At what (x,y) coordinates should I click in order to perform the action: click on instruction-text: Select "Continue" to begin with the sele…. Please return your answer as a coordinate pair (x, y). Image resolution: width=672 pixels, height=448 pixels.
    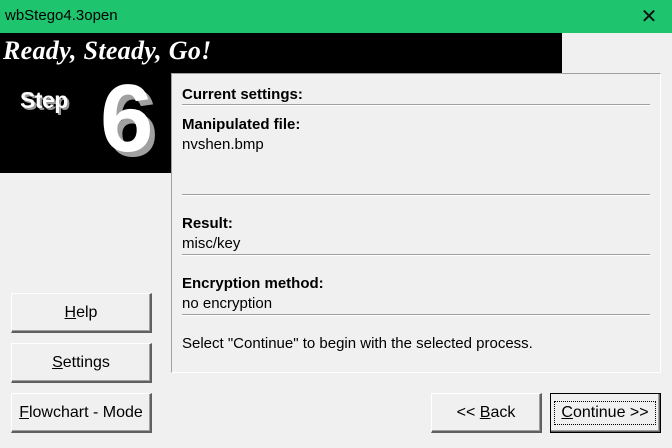
    Looking at the image, I should click on (357, 343).